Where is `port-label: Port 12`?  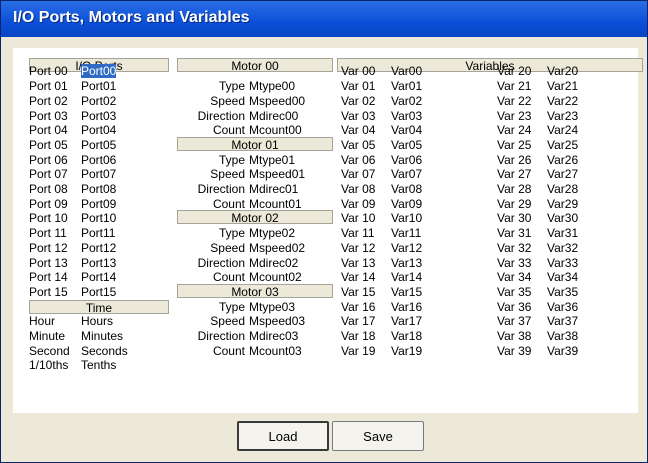
port-label: Port 12 is located at coordinates (48, 247).